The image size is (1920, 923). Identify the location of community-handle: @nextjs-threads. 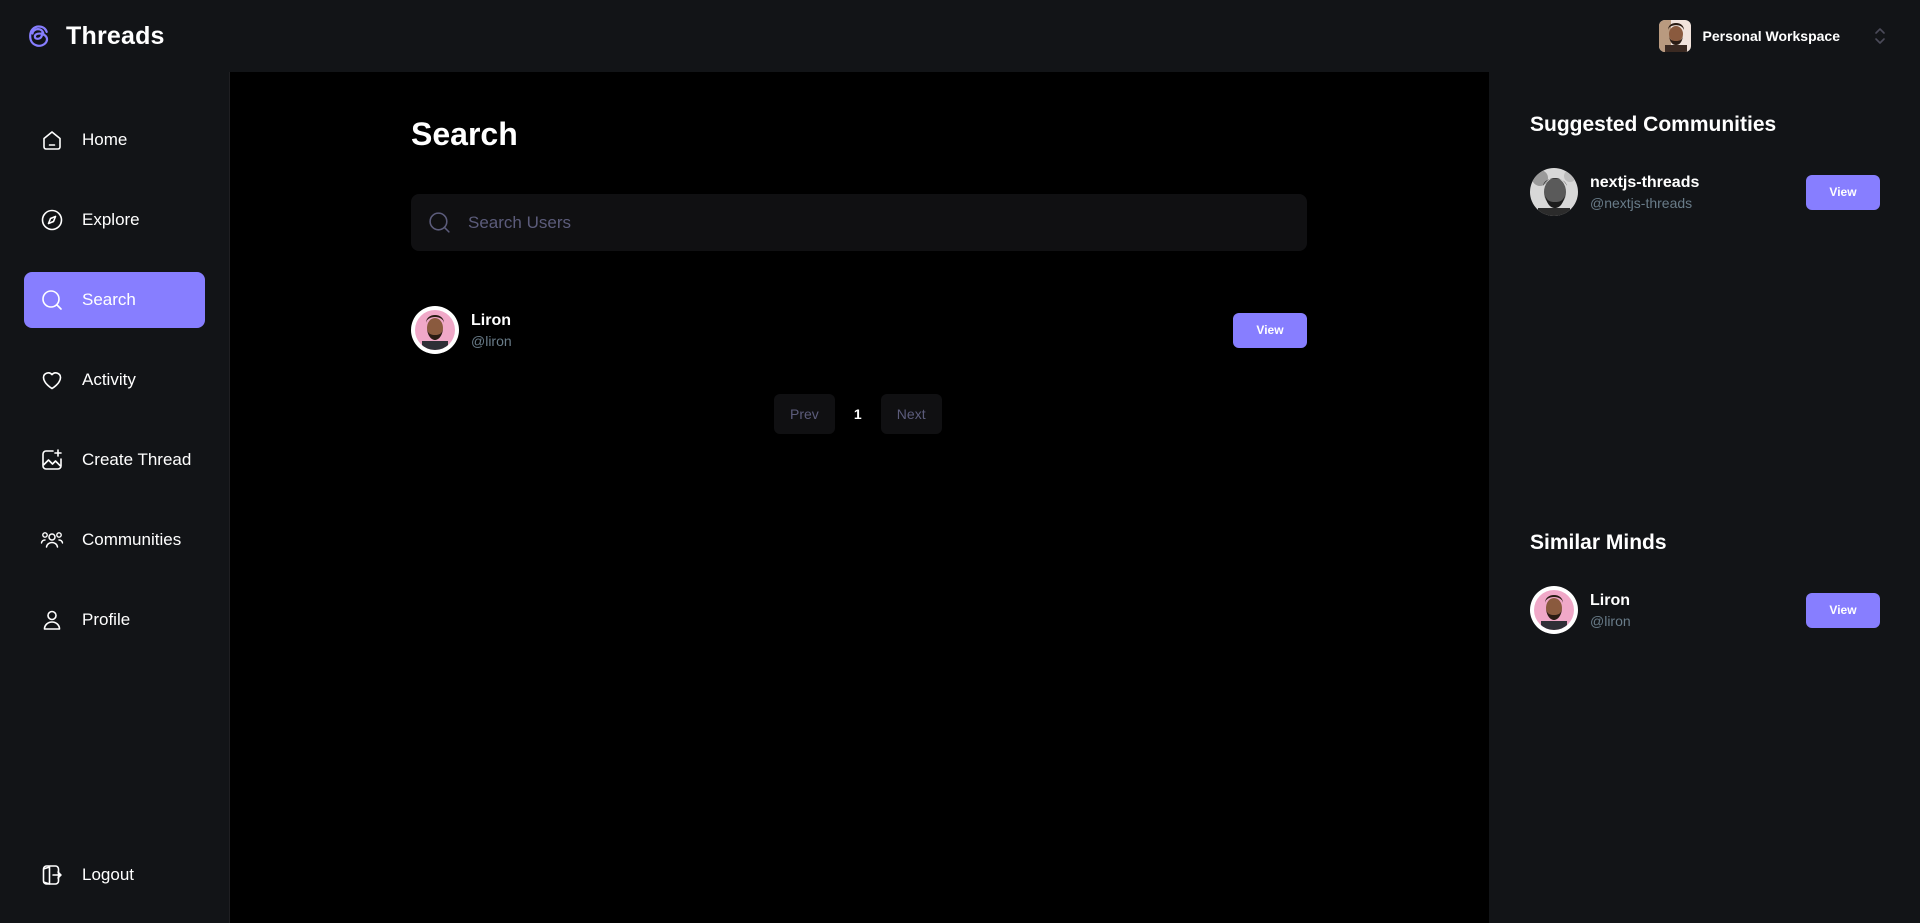
(1641, 202).